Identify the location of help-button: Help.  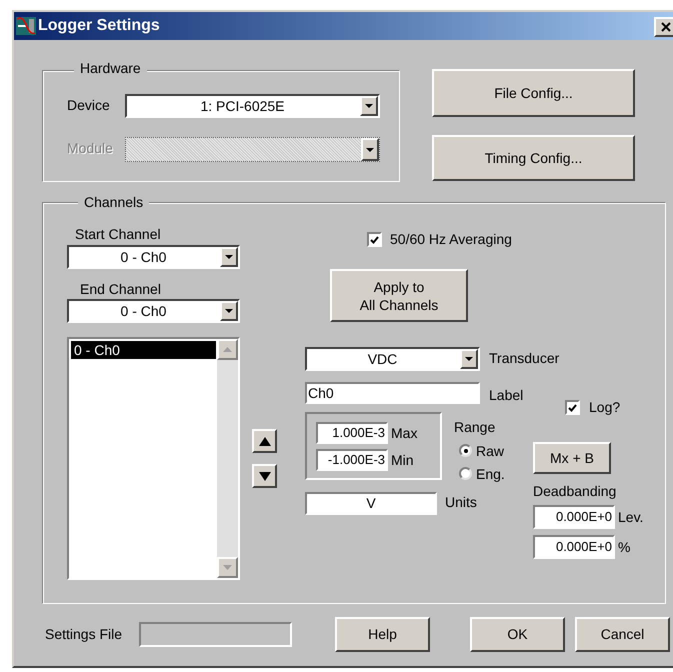
(382, 634).